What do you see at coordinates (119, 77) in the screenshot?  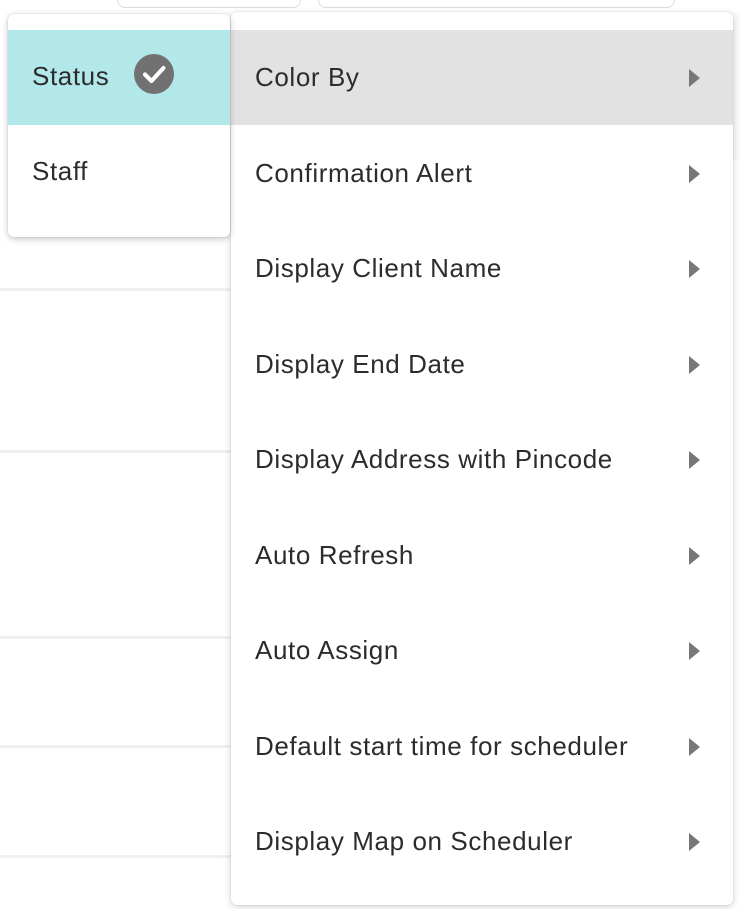 I see `submenu-item-status: Status` at bounding box center [119, 77].